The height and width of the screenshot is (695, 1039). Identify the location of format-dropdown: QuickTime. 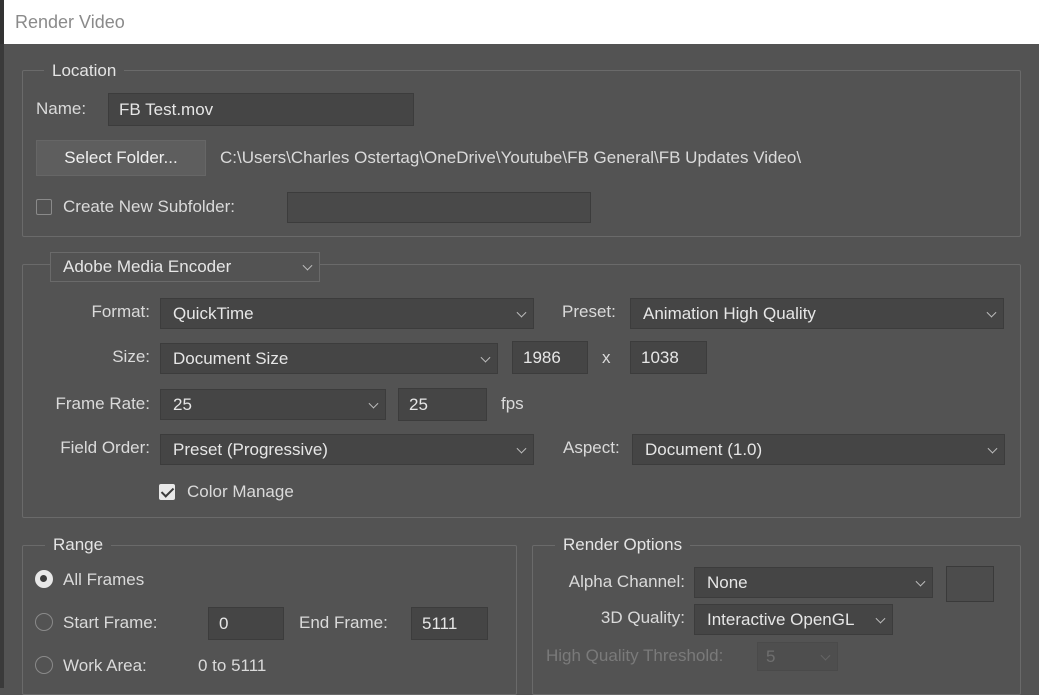
(347, 313).